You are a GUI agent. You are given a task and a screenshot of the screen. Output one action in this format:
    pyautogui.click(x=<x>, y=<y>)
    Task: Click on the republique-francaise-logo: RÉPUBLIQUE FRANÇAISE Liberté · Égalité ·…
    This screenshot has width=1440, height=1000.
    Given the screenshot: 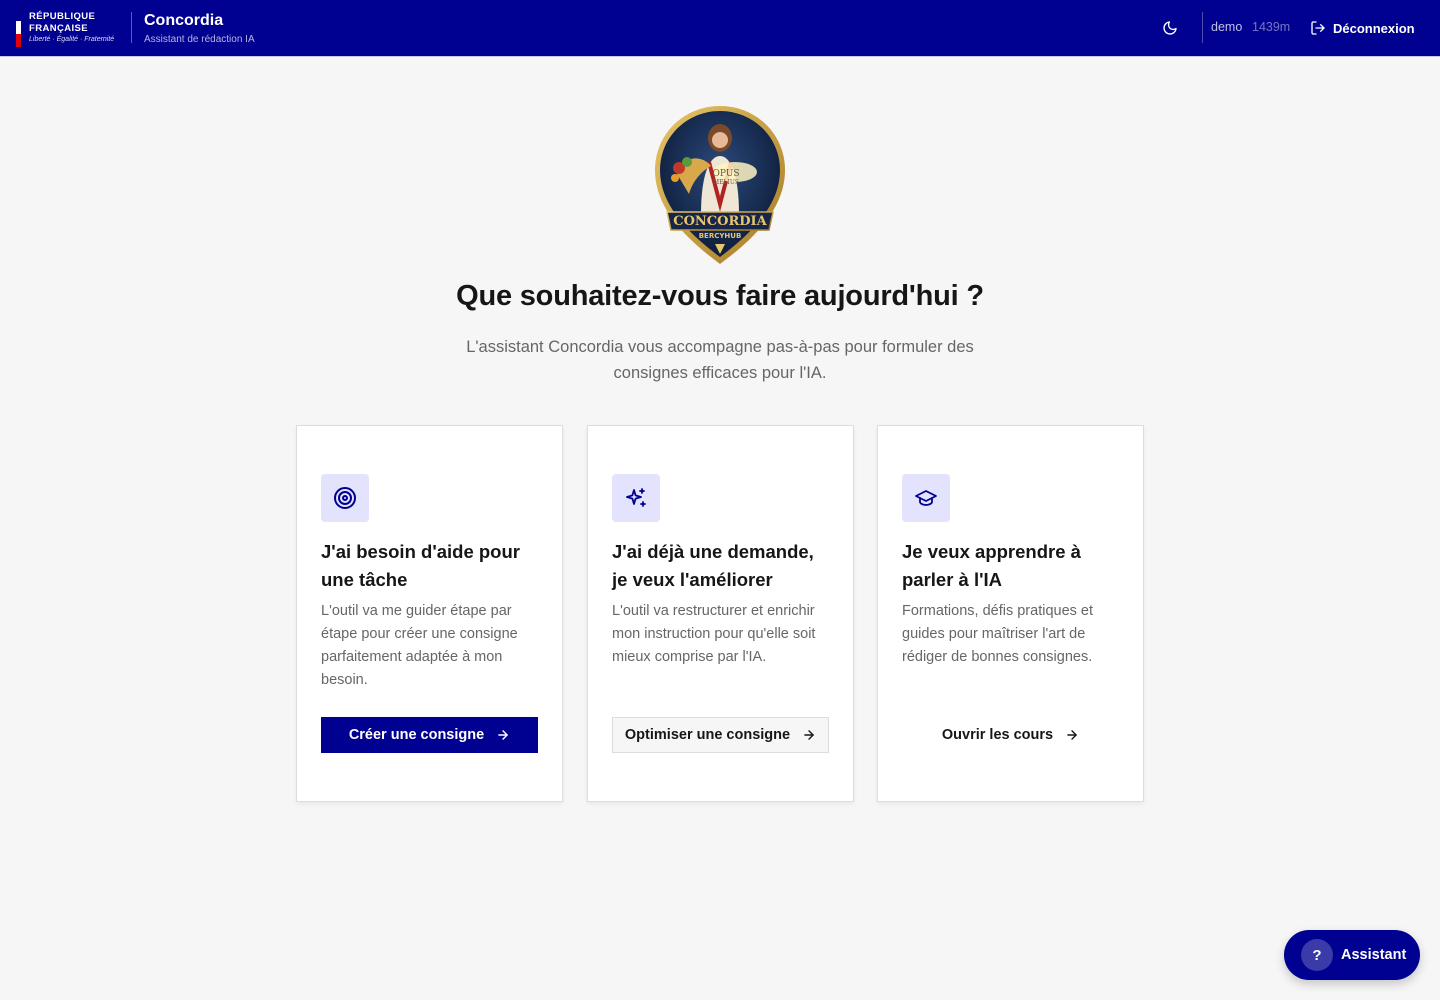 What is the action you would take?
    pyautogui.click(x=65, y=29)
    